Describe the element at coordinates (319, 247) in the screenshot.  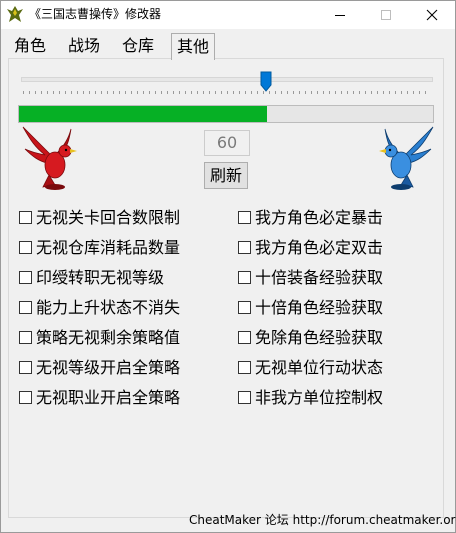
I see `option-label: 我方角色必定双击` at that location.